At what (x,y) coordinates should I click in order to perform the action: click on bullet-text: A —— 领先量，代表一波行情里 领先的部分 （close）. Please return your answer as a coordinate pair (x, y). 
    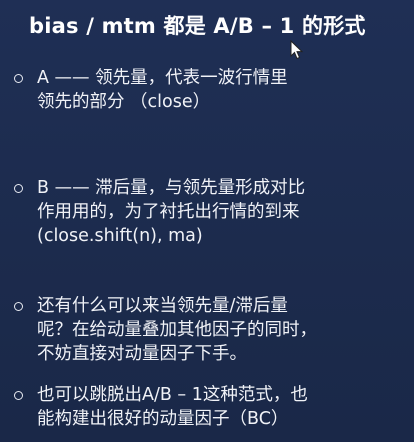
    Looking at the image, I should click on (220, 90).